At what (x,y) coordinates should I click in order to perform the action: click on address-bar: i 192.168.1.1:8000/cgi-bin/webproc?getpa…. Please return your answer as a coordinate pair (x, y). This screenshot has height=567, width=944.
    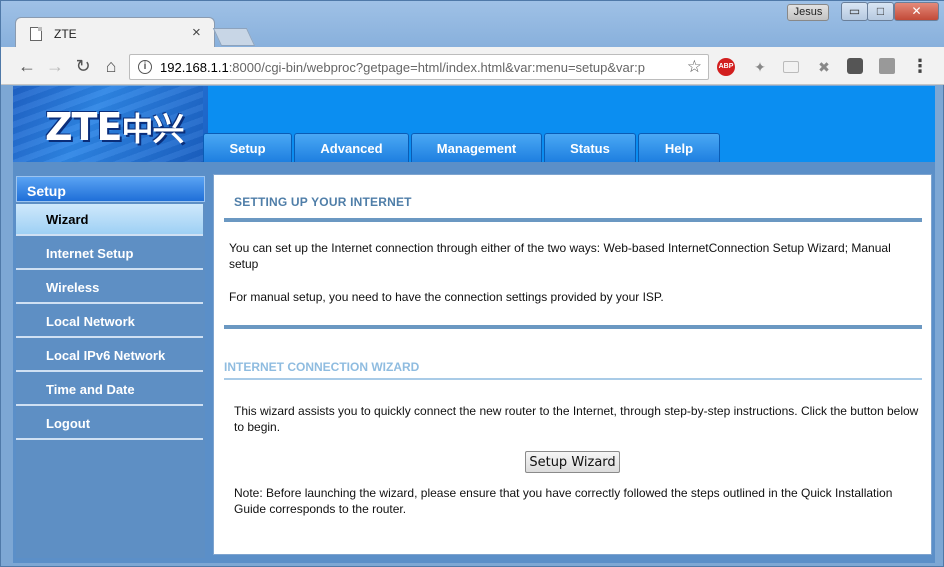
    Looking at the image, I should click on (419, 67).